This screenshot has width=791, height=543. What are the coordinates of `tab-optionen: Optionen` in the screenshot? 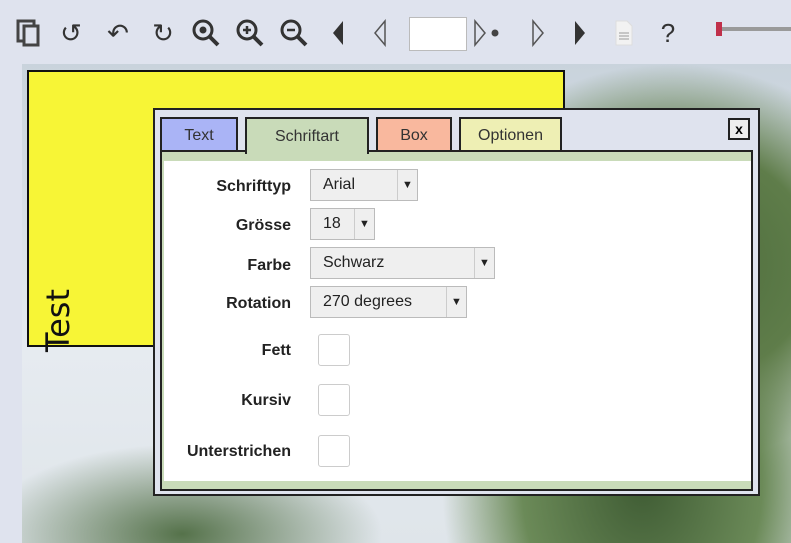 It's located at (510, 134).